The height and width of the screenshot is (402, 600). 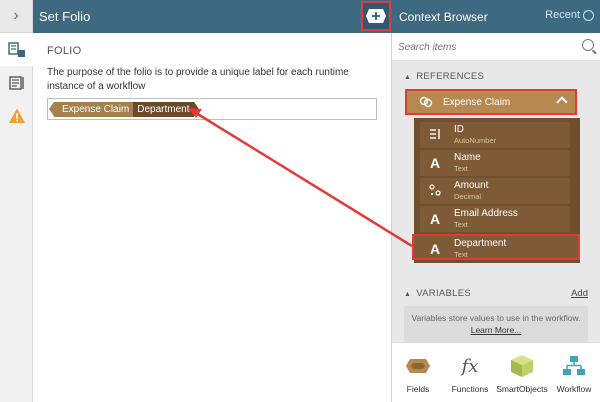 I want to click on folio-tool-button, so click(x=16, y=49).